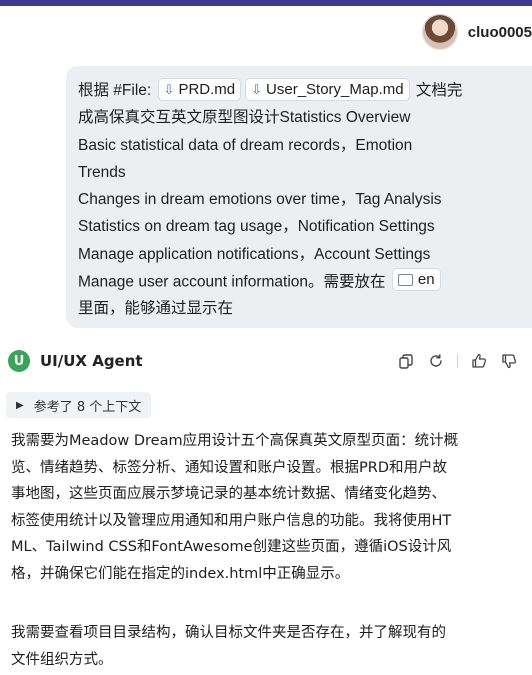 The width and height of the screenshot is (532, 675). What do you see at coordinates (228, 494) in the screenshot?
I see `response-line: 事地图，这些页面应展示梦境记录的基本统计数据、情绪变化趋势、` at bounding box center [228, 494].